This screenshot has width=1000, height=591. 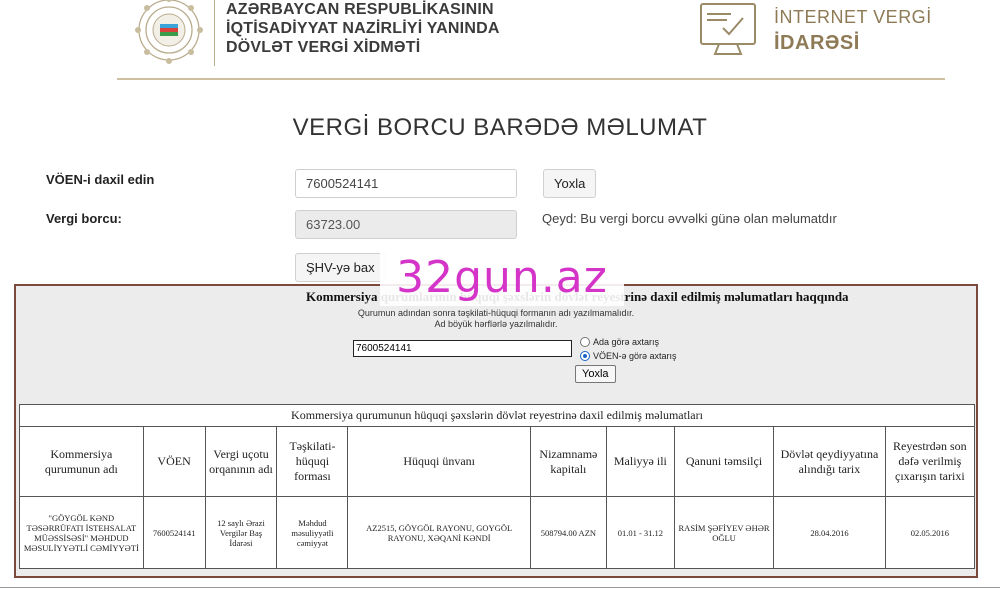 What do you see at coordinates (312, 461) in the screenshot?
I see `column-header: Təşkilati-hüquqi forması` at bounding box center [312, 461].